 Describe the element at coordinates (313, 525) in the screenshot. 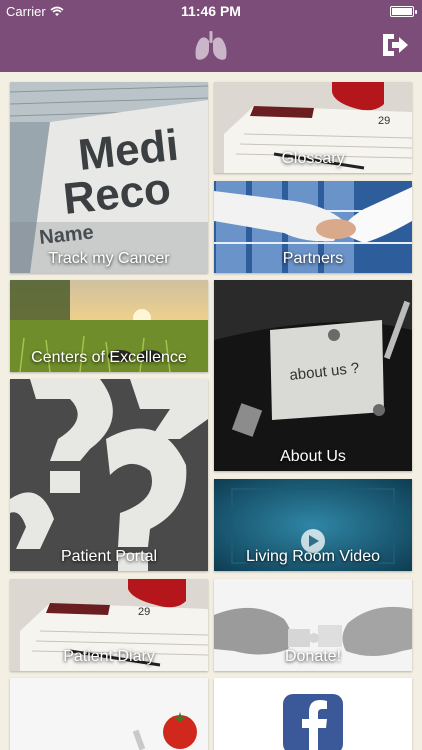

I see `living-room-video-tile: Living Room Video` at that location.